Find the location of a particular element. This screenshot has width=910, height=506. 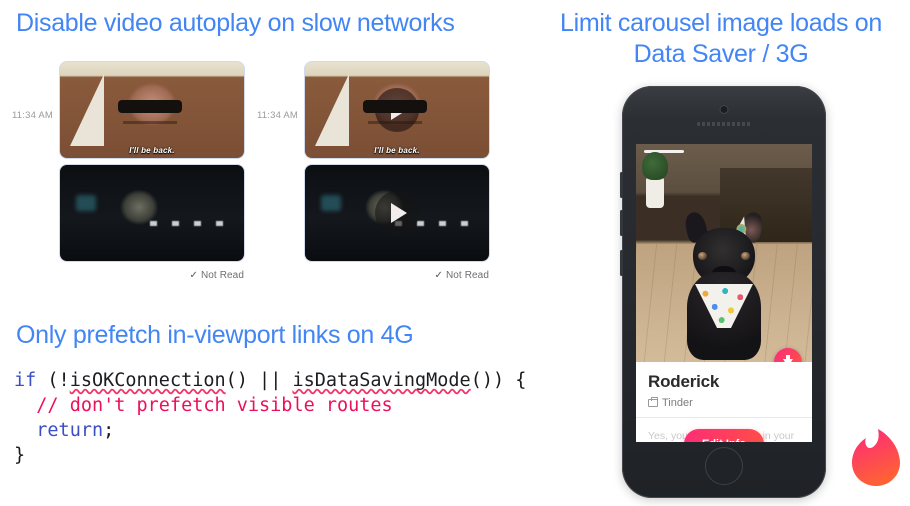

code-token: ; is located at coordinates (109, 430).